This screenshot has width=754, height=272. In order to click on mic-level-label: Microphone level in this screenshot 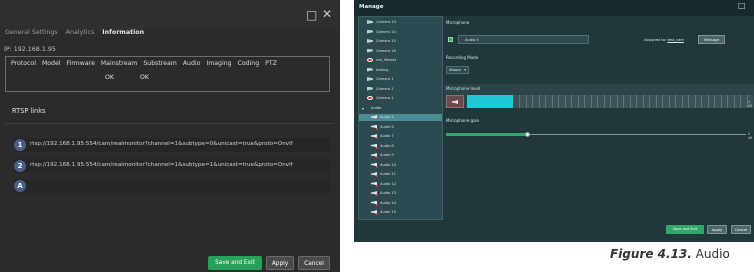, I will do `click(463, 88)`.